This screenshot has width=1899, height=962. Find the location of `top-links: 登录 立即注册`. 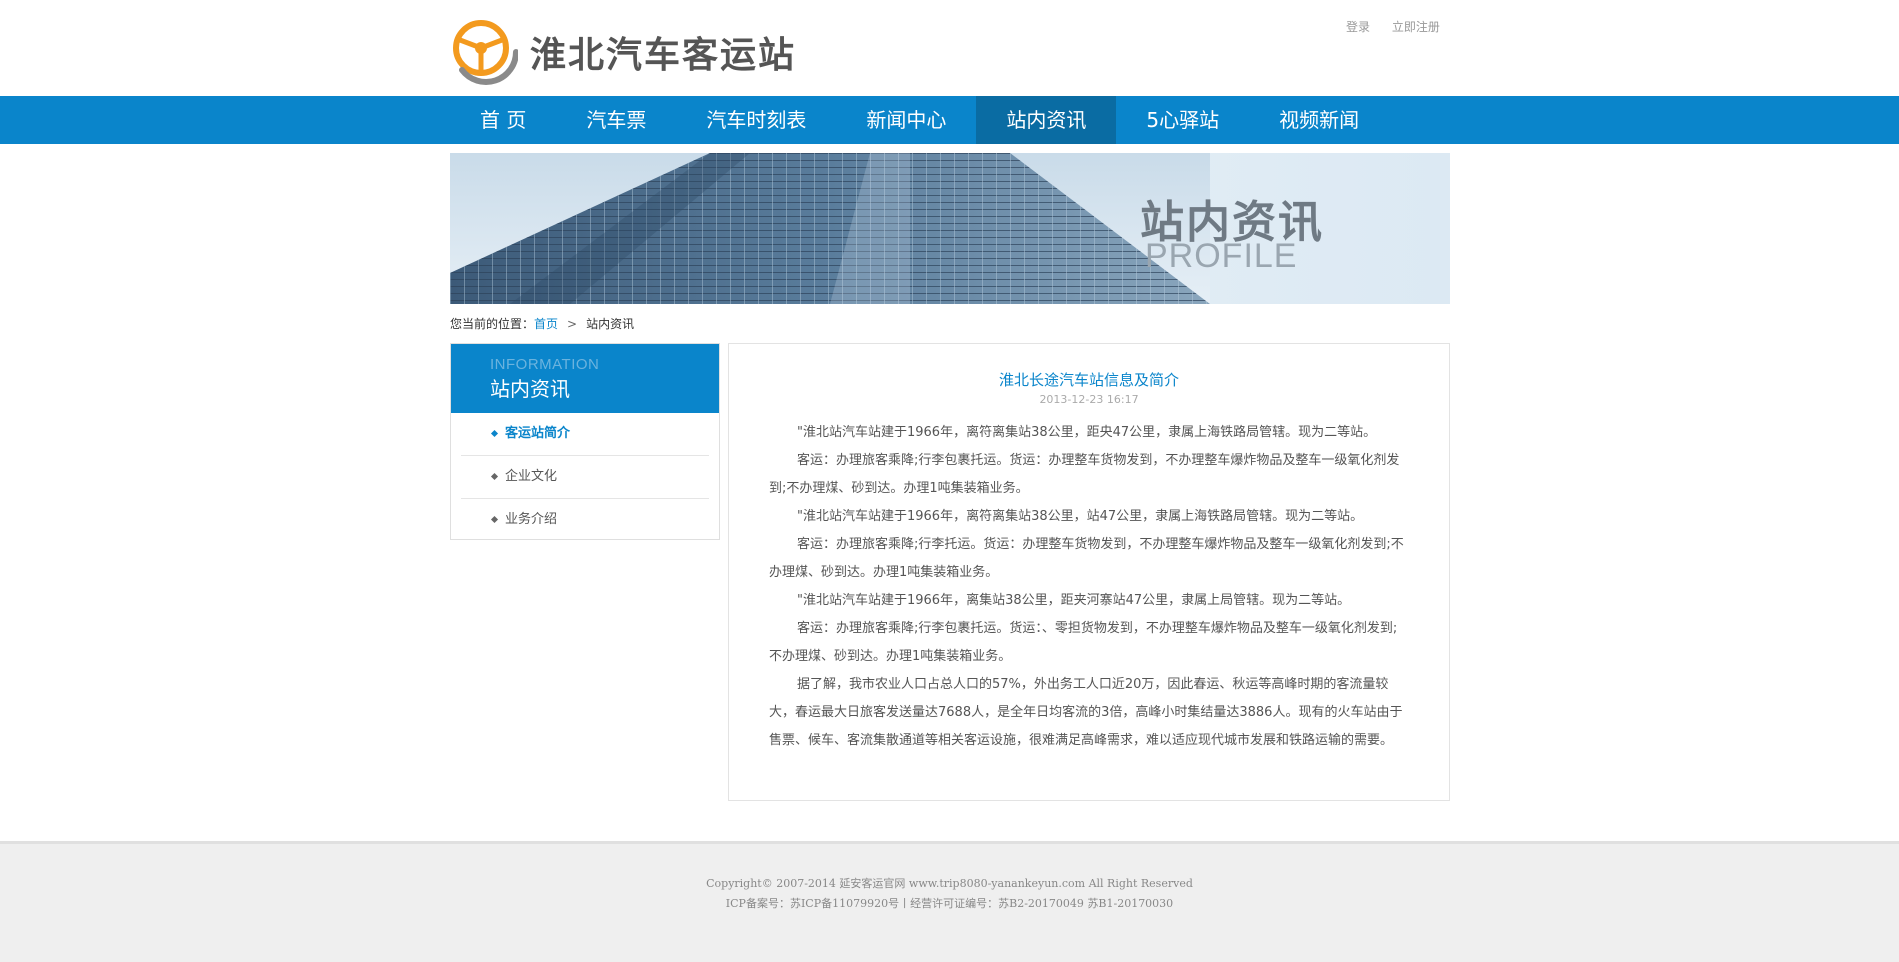

top-links: 登录 立即注册 is located at coordinates (1393, 26).